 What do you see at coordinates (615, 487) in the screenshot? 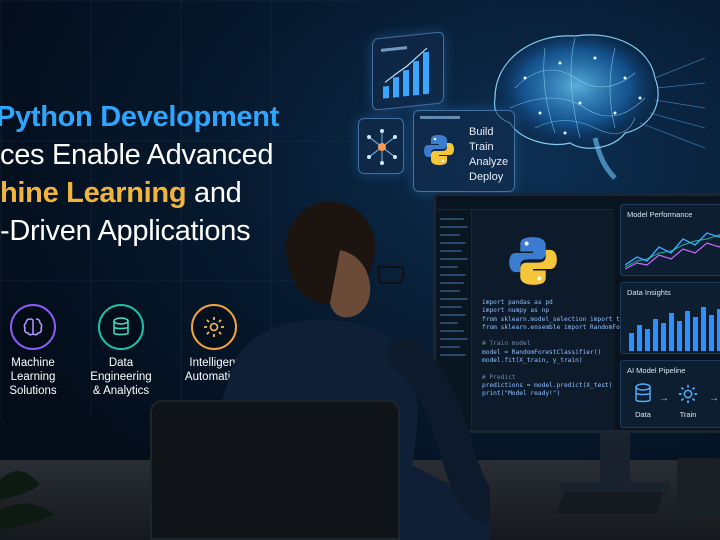
I see `monitor-base` at bounding box center [615, 487].